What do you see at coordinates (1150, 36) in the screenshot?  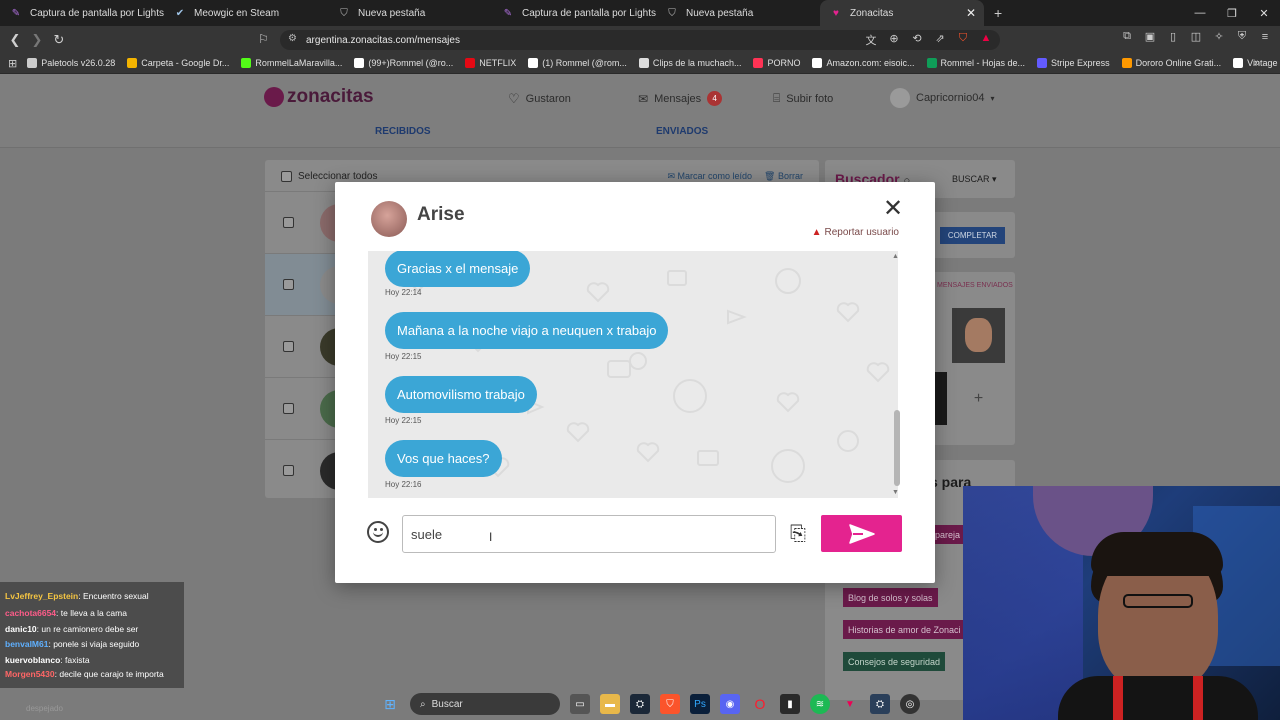 I see `screenshot-icon: ▣` at bounding box center [1150, 36].